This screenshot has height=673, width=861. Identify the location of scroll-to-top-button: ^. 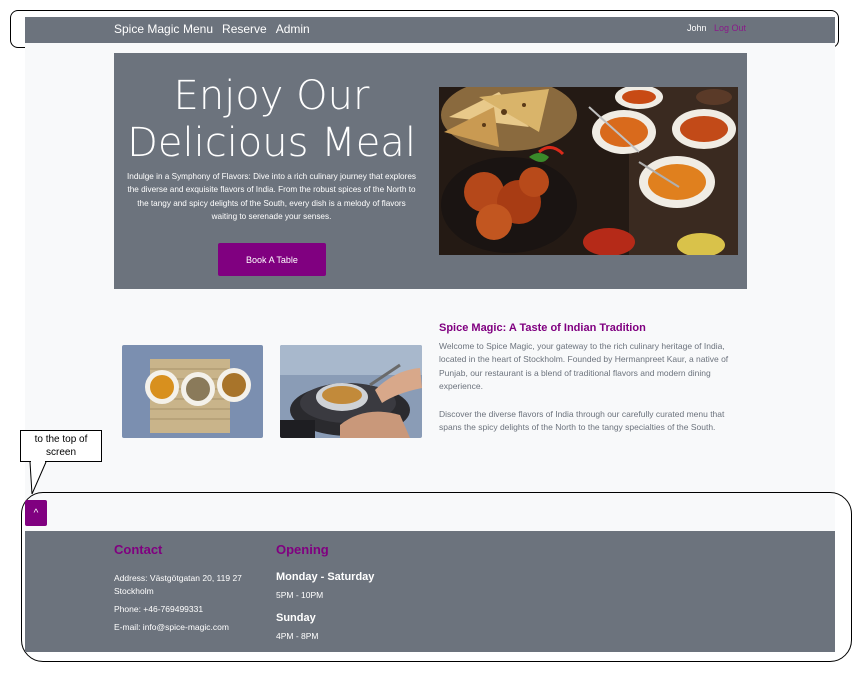
(36, 513).